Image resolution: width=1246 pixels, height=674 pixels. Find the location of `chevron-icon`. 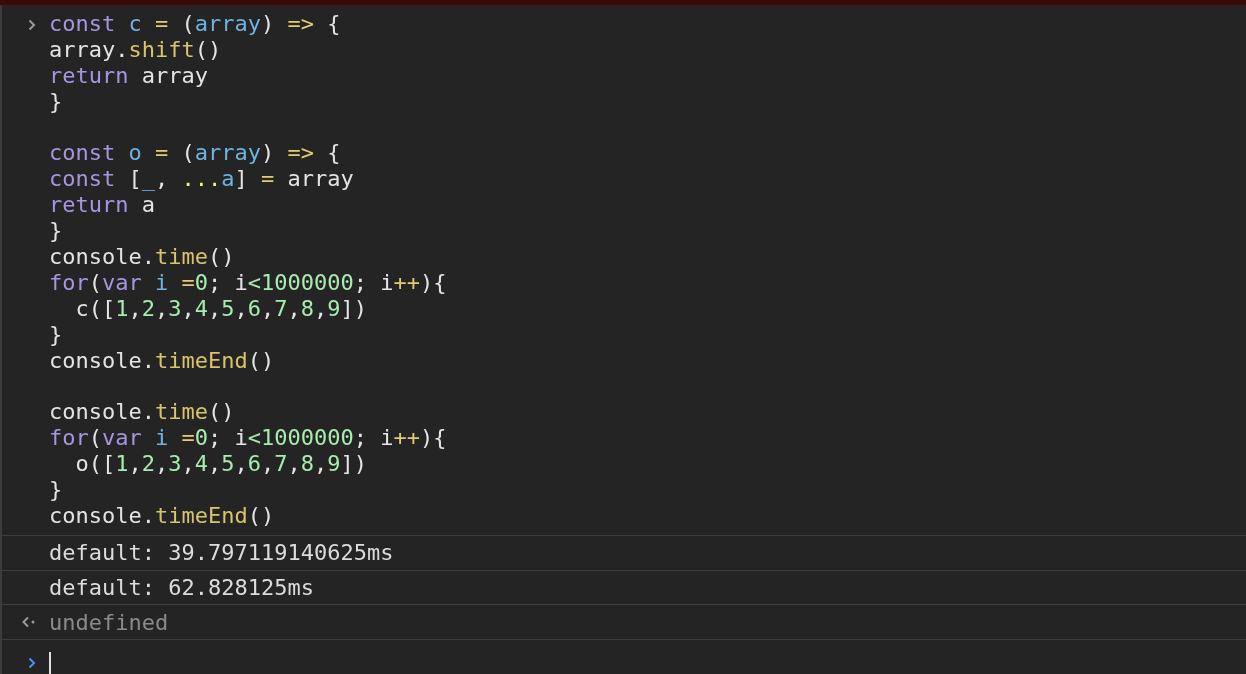

chevron-icon is located at coordinates (31, 25).